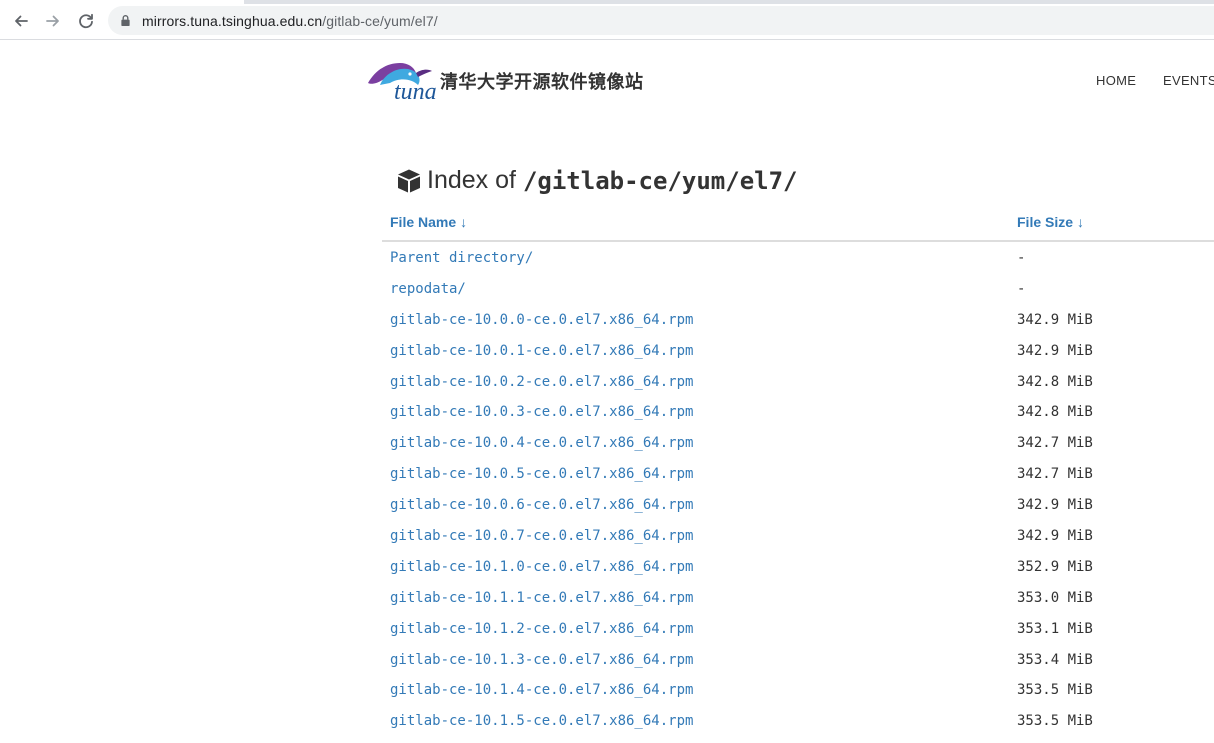  Describe the element at coordinates (1045, 222) in the screenshot. I see `column-size-label: File Size` at that location.